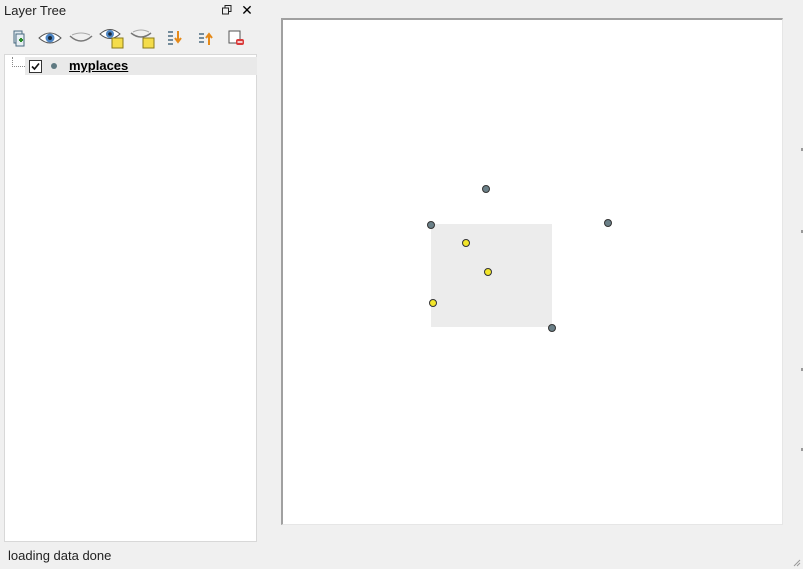 Image resolution: width=803 pixels, height=569 pixels. Describe the element at coordinates (141, 66) in the screenshot. I see `layer-item-myplaces: myplaces` at that location.